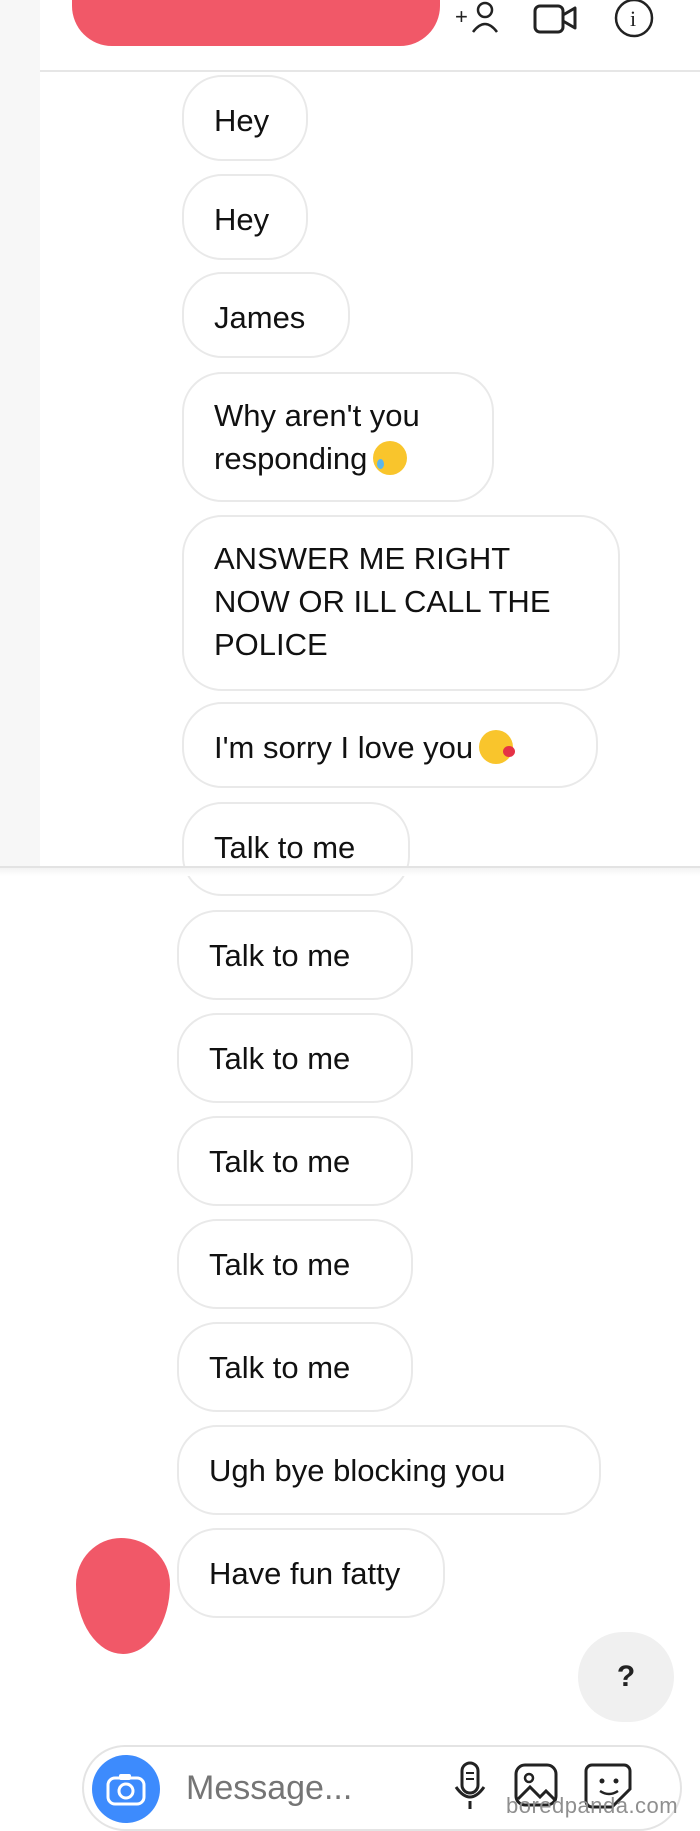 Image resolution: width=700 pixels, height=1831 pixels. Describe the element at coordinates (357, 1470) in the screenshot. I see `message-text: Ugh bye blocking you` at that location.